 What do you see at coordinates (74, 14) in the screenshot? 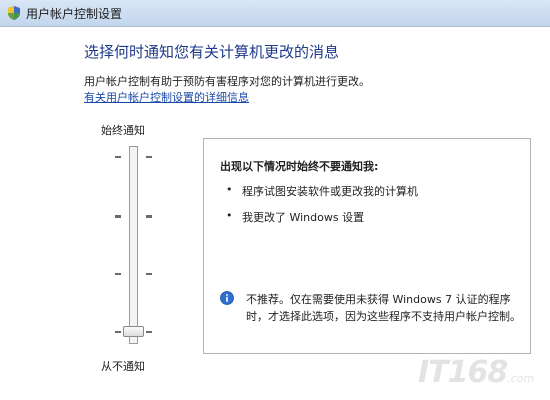
I see `window-title: 用户帐户控制设置` at bounding box center [74, 14].